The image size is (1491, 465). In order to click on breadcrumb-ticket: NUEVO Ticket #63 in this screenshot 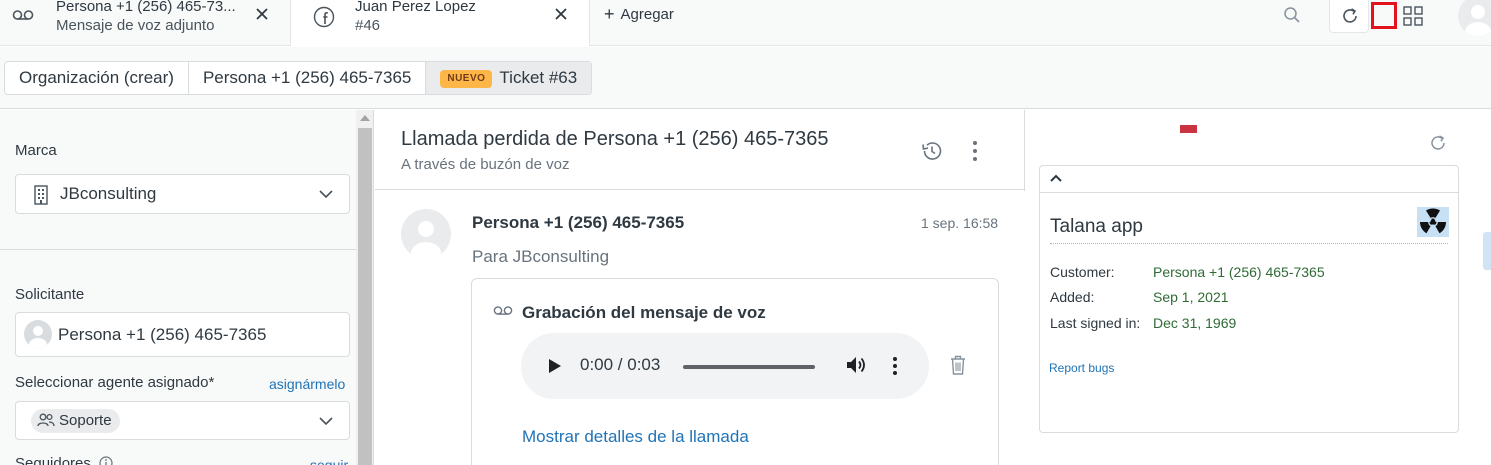, I will do `click(509, 78)`.